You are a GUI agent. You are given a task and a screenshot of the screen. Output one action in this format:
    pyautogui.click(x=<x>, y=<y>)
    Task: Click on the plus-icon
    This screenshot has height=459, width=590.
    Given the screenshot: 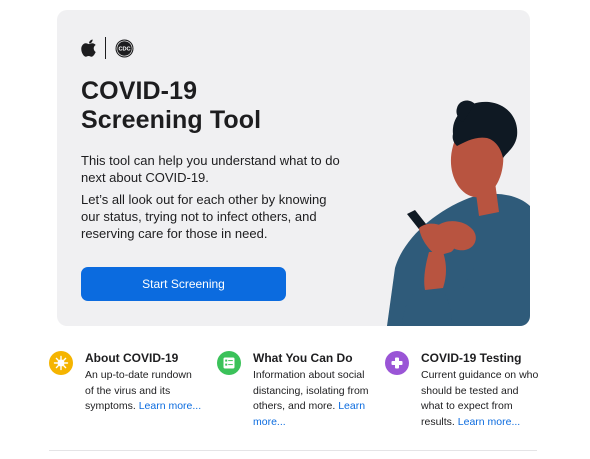 What is the action you would take?
    pyautogui.click(x=397, y=363)
    